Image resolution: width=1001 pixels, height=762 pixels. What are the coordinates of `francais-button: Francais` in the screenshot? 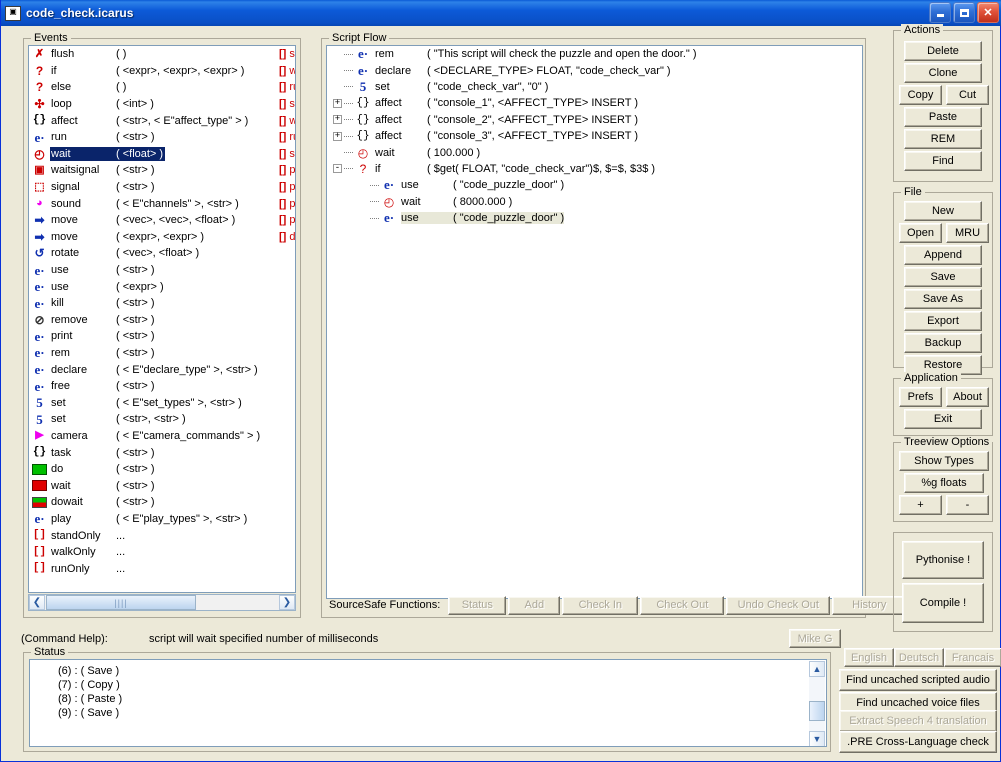 It's located at (972, 657).